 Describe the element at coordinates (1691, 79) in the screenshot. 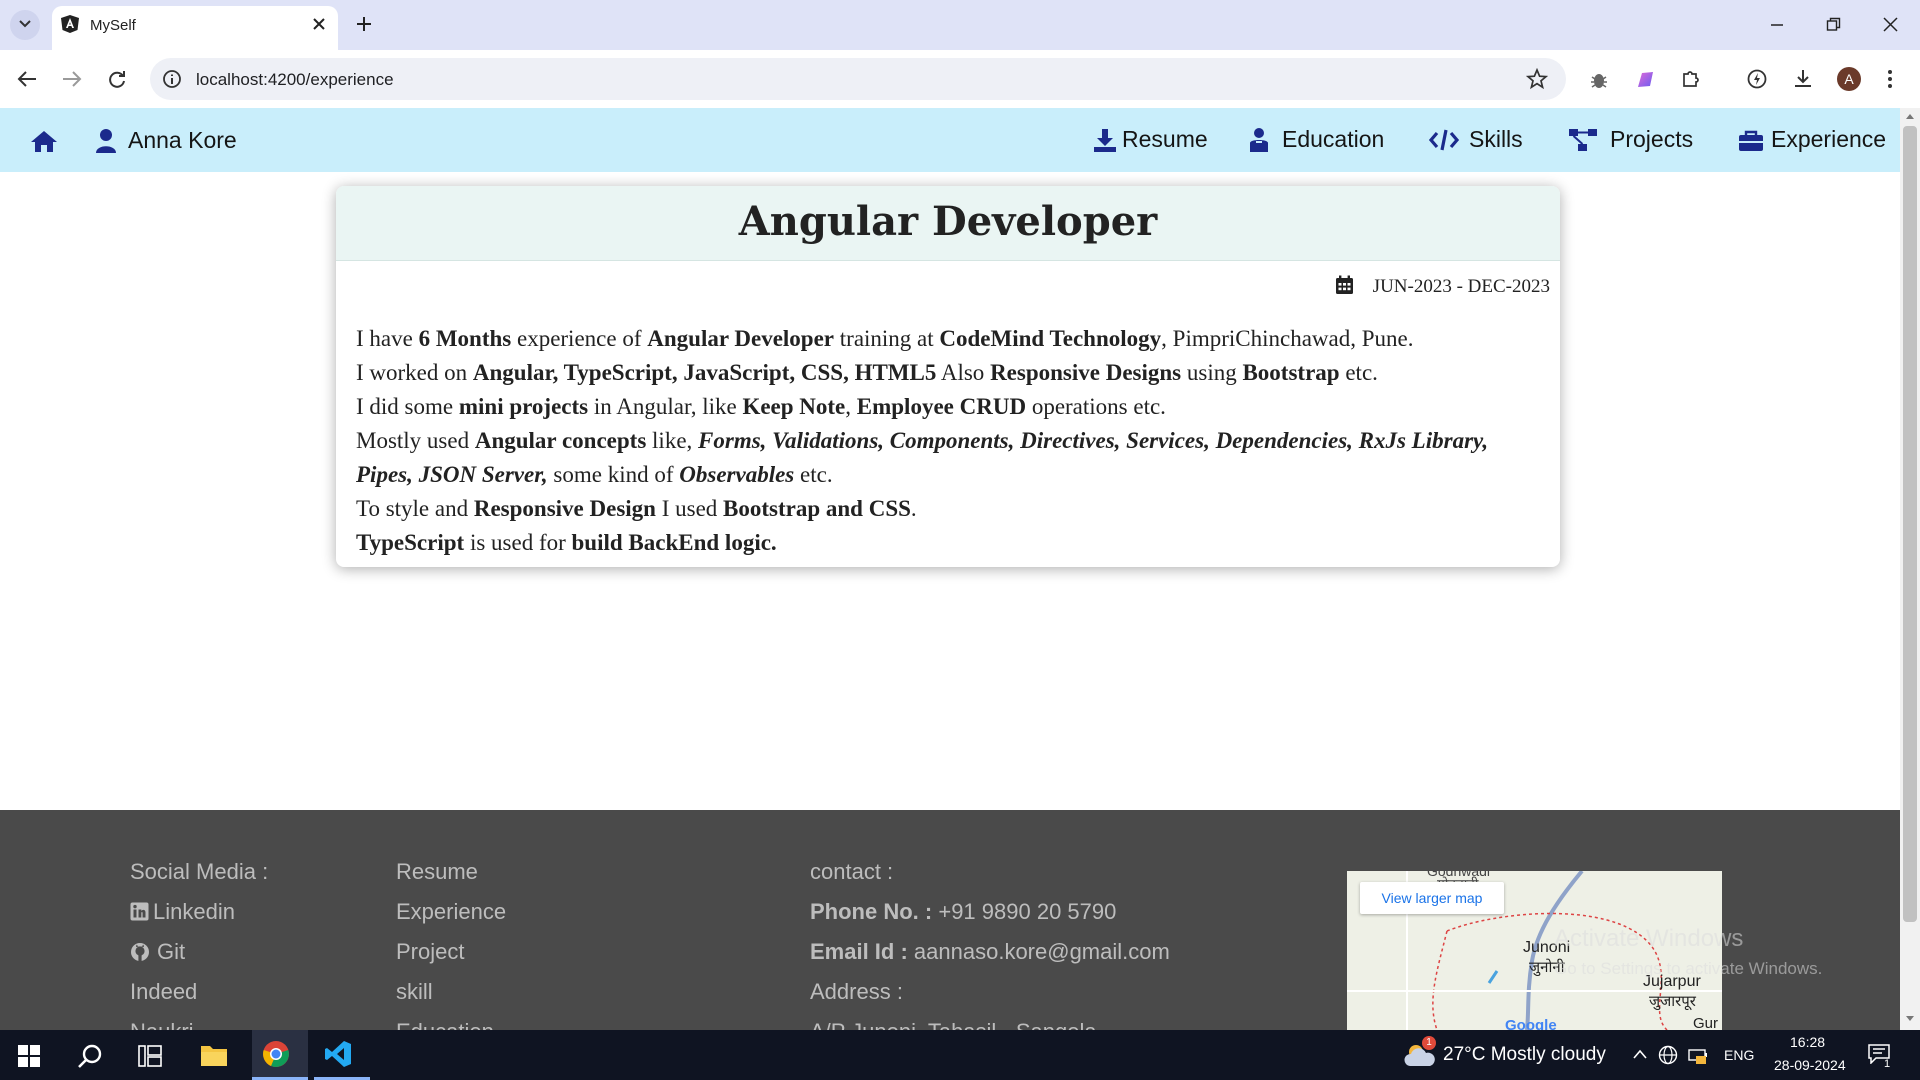

I see `extensions-puzzle-icon` at that location.